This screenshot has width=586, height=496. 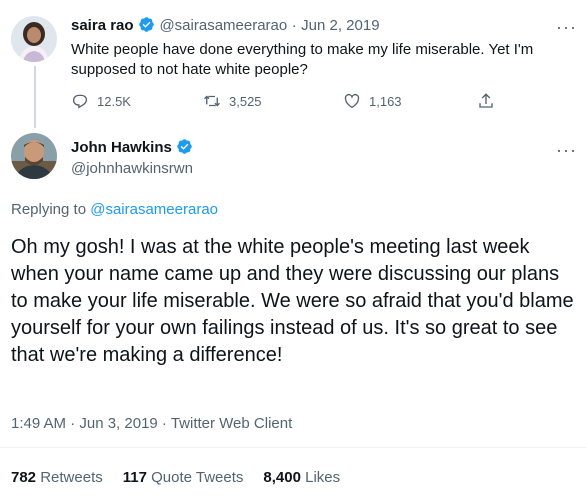 I want to click on parent-author-name: saira rao, so click(x=102, y=25).